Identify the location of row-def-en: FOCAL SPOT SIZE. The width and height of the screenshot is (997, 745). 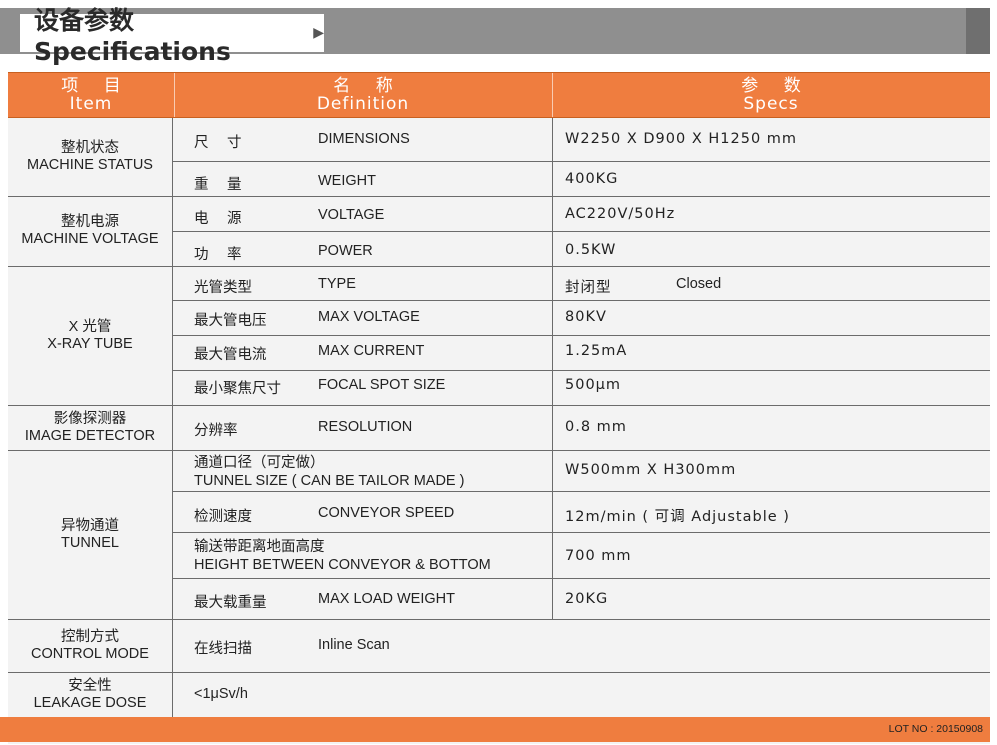
(382, 385).